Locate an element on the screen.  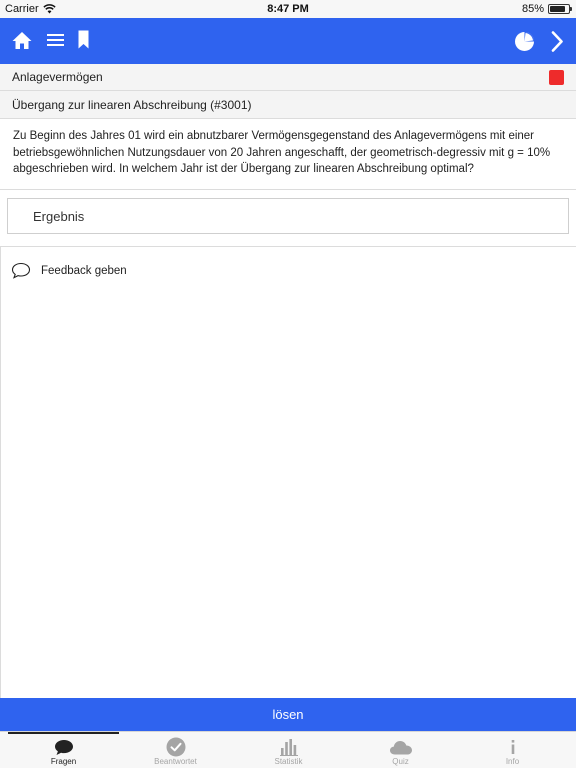
tab-statistik: Statistik is located at coordinates (288, 750).